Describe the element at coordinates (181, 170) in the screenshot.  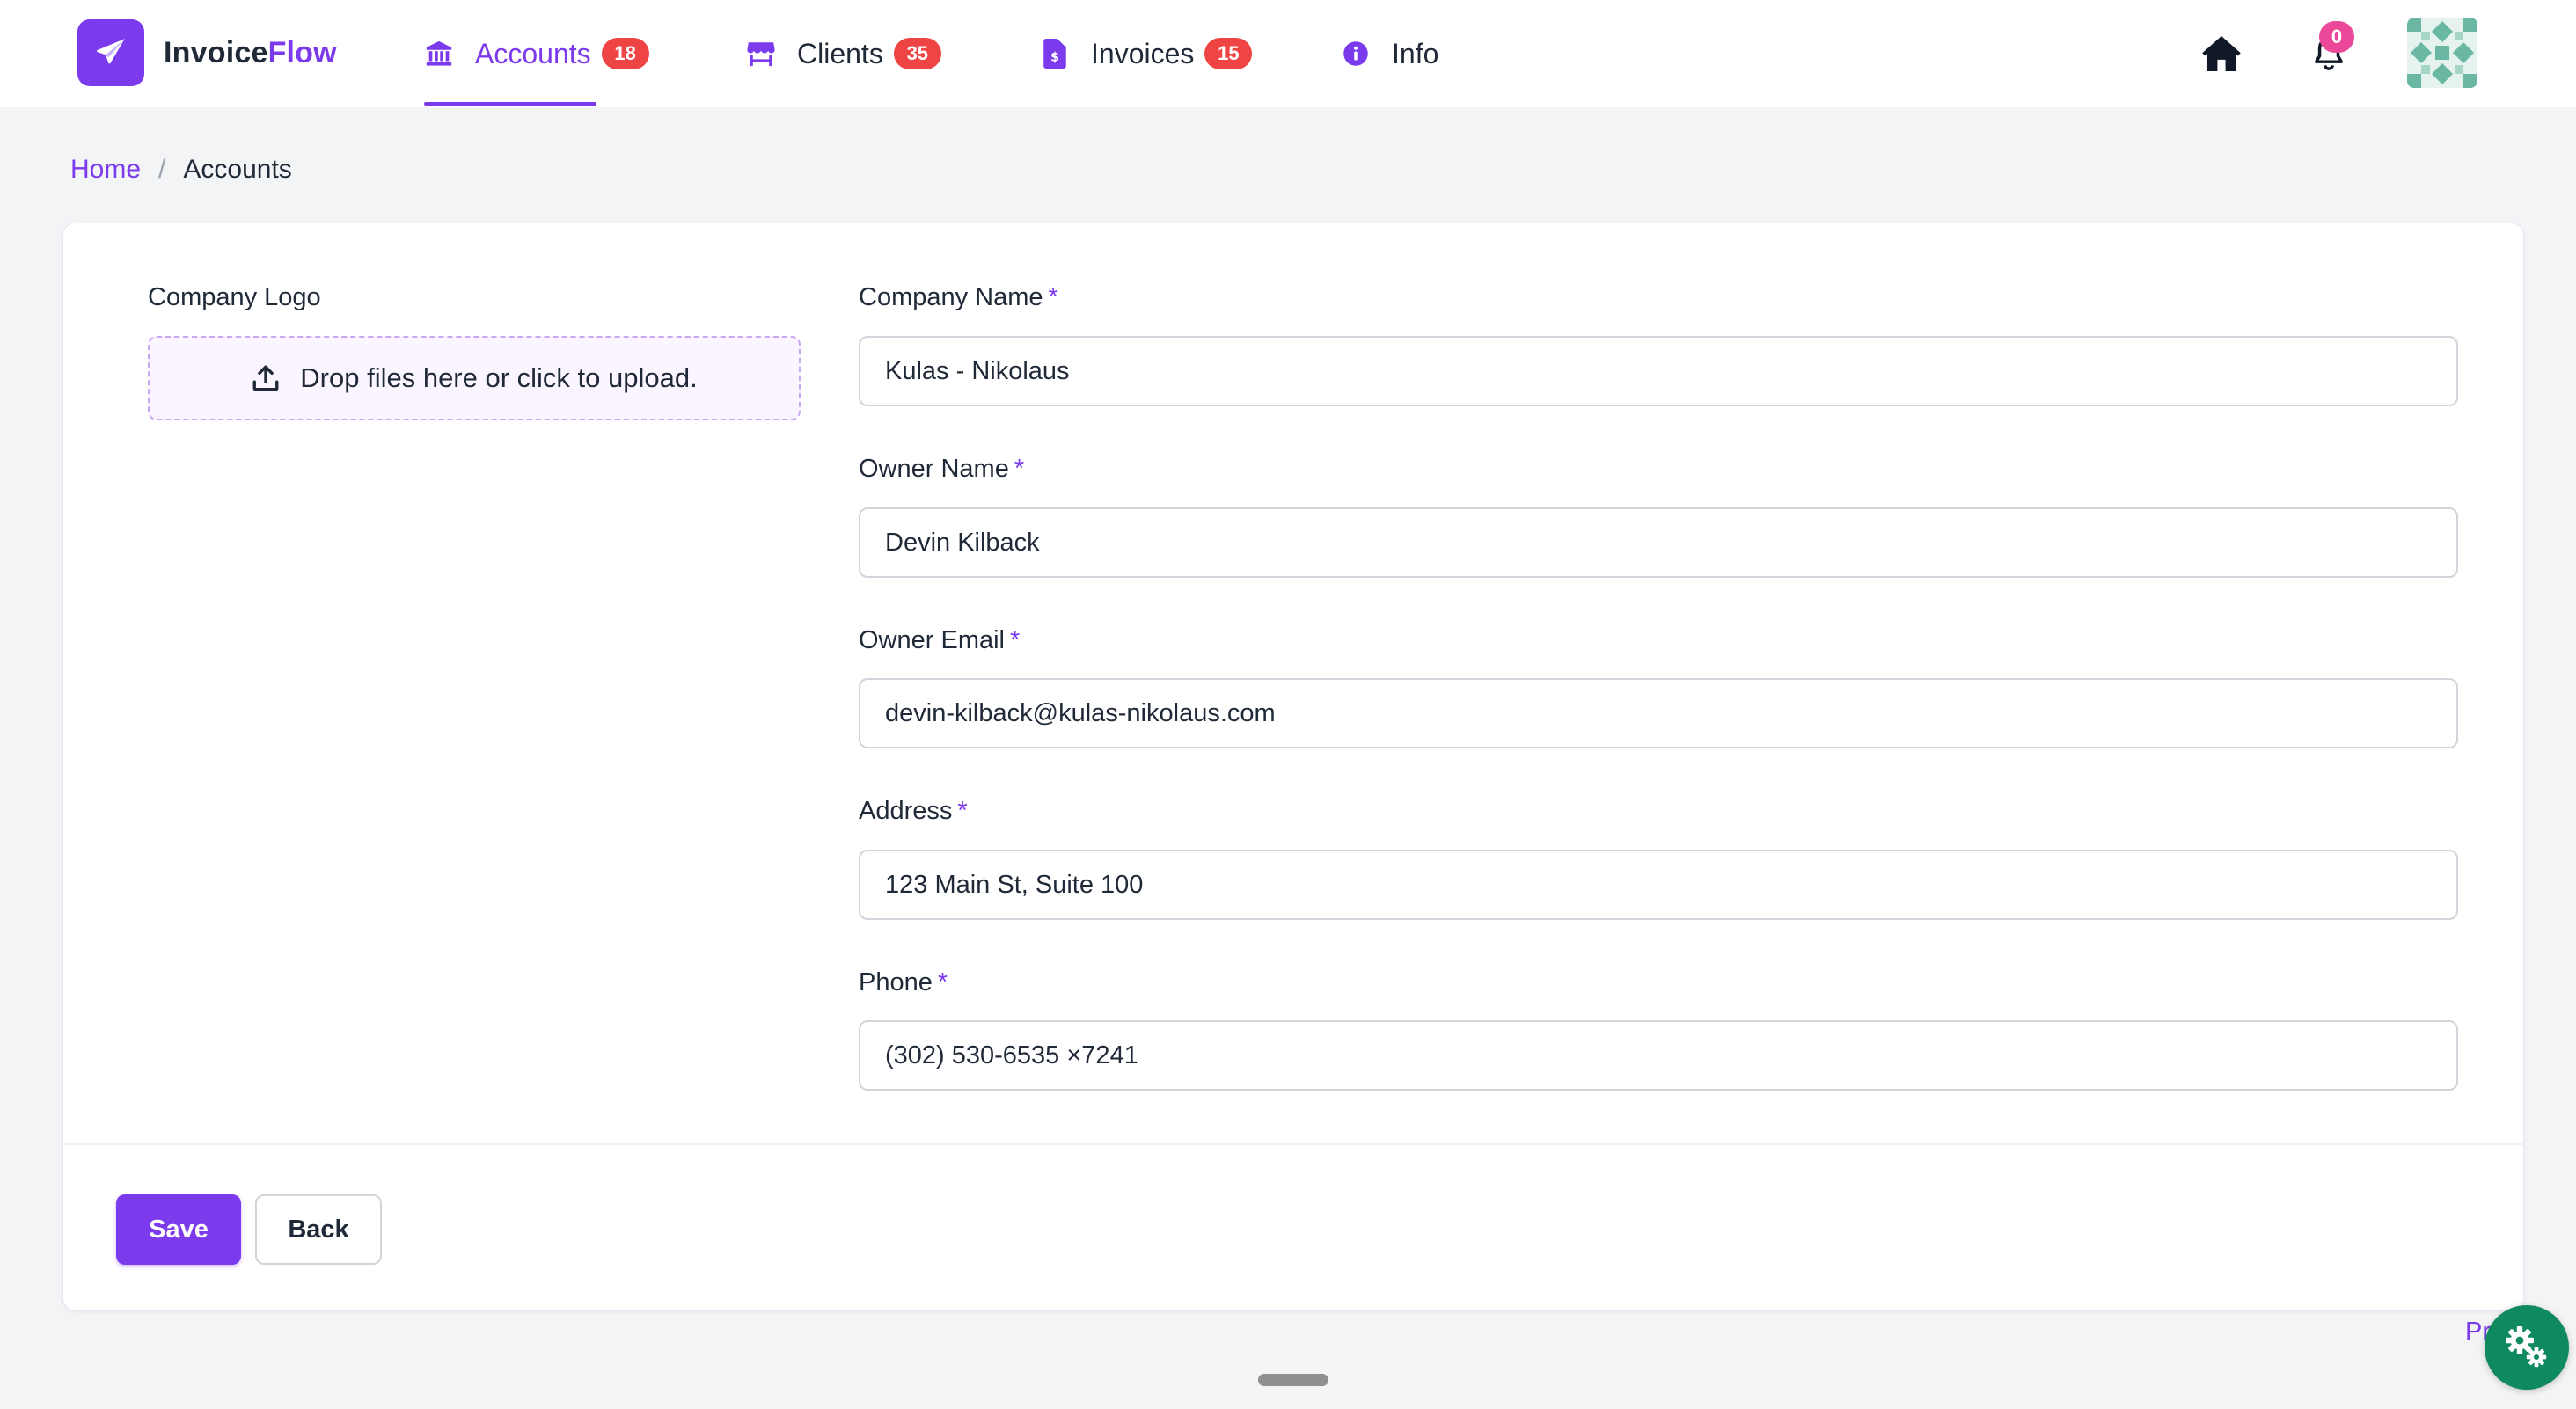
I see `breadcrumb: Home / Accounts` at that location.